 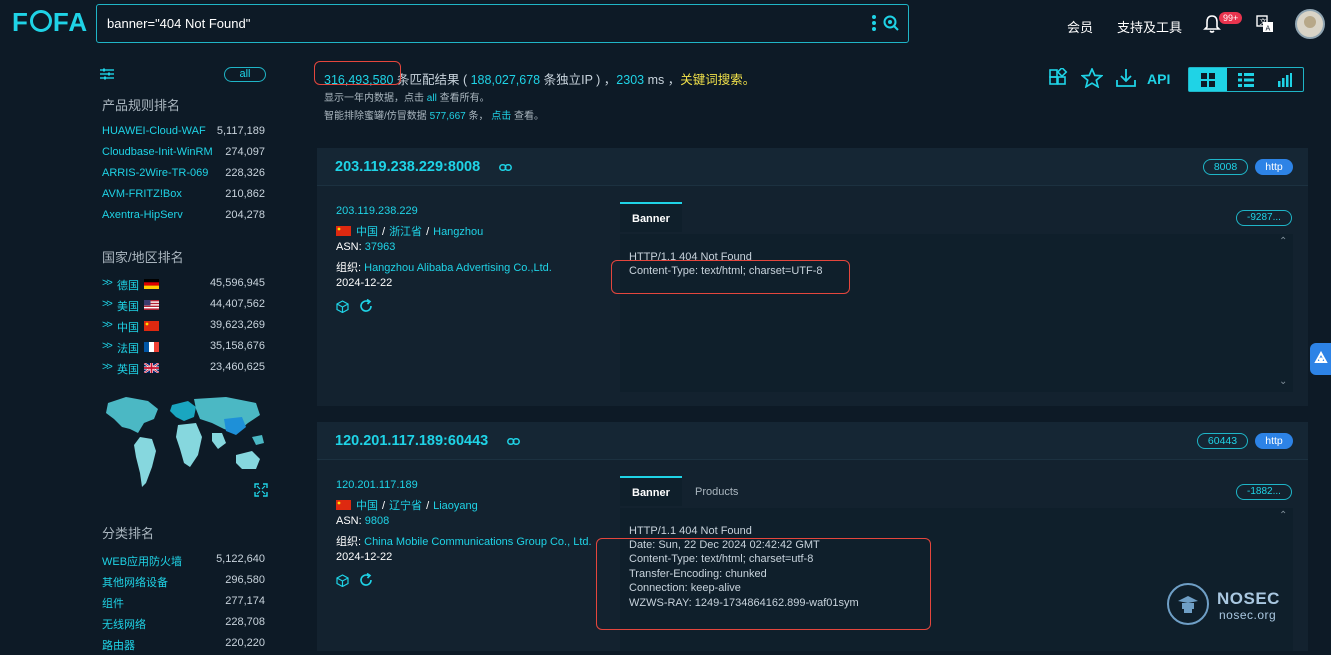 I want to click on logo-letter-f: F, so click(x=20, y=21).